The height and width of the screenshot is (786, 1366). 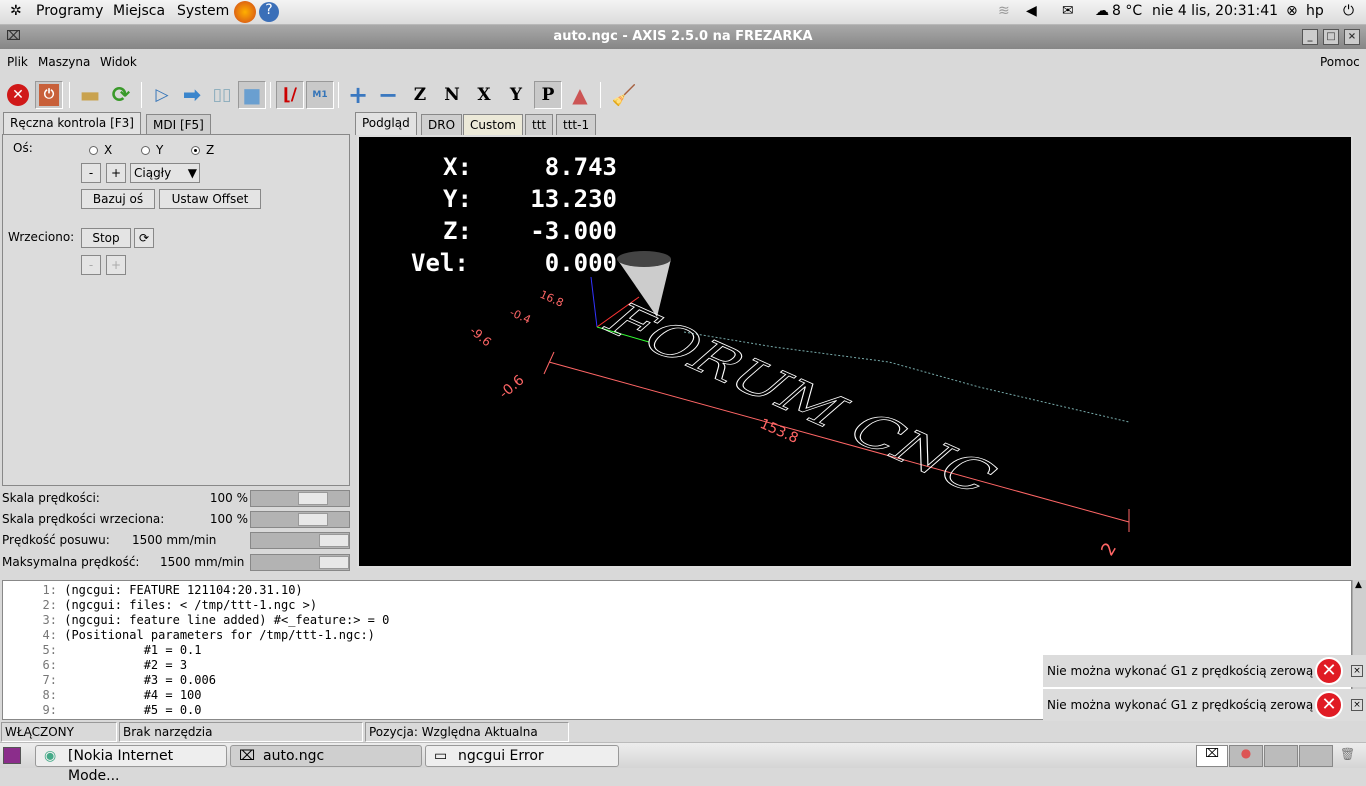 What do you see at coordinates (118, 199) in the screenshot?
I see `home-axis-button: Bazuj oś` at bounding box center [118, 199].